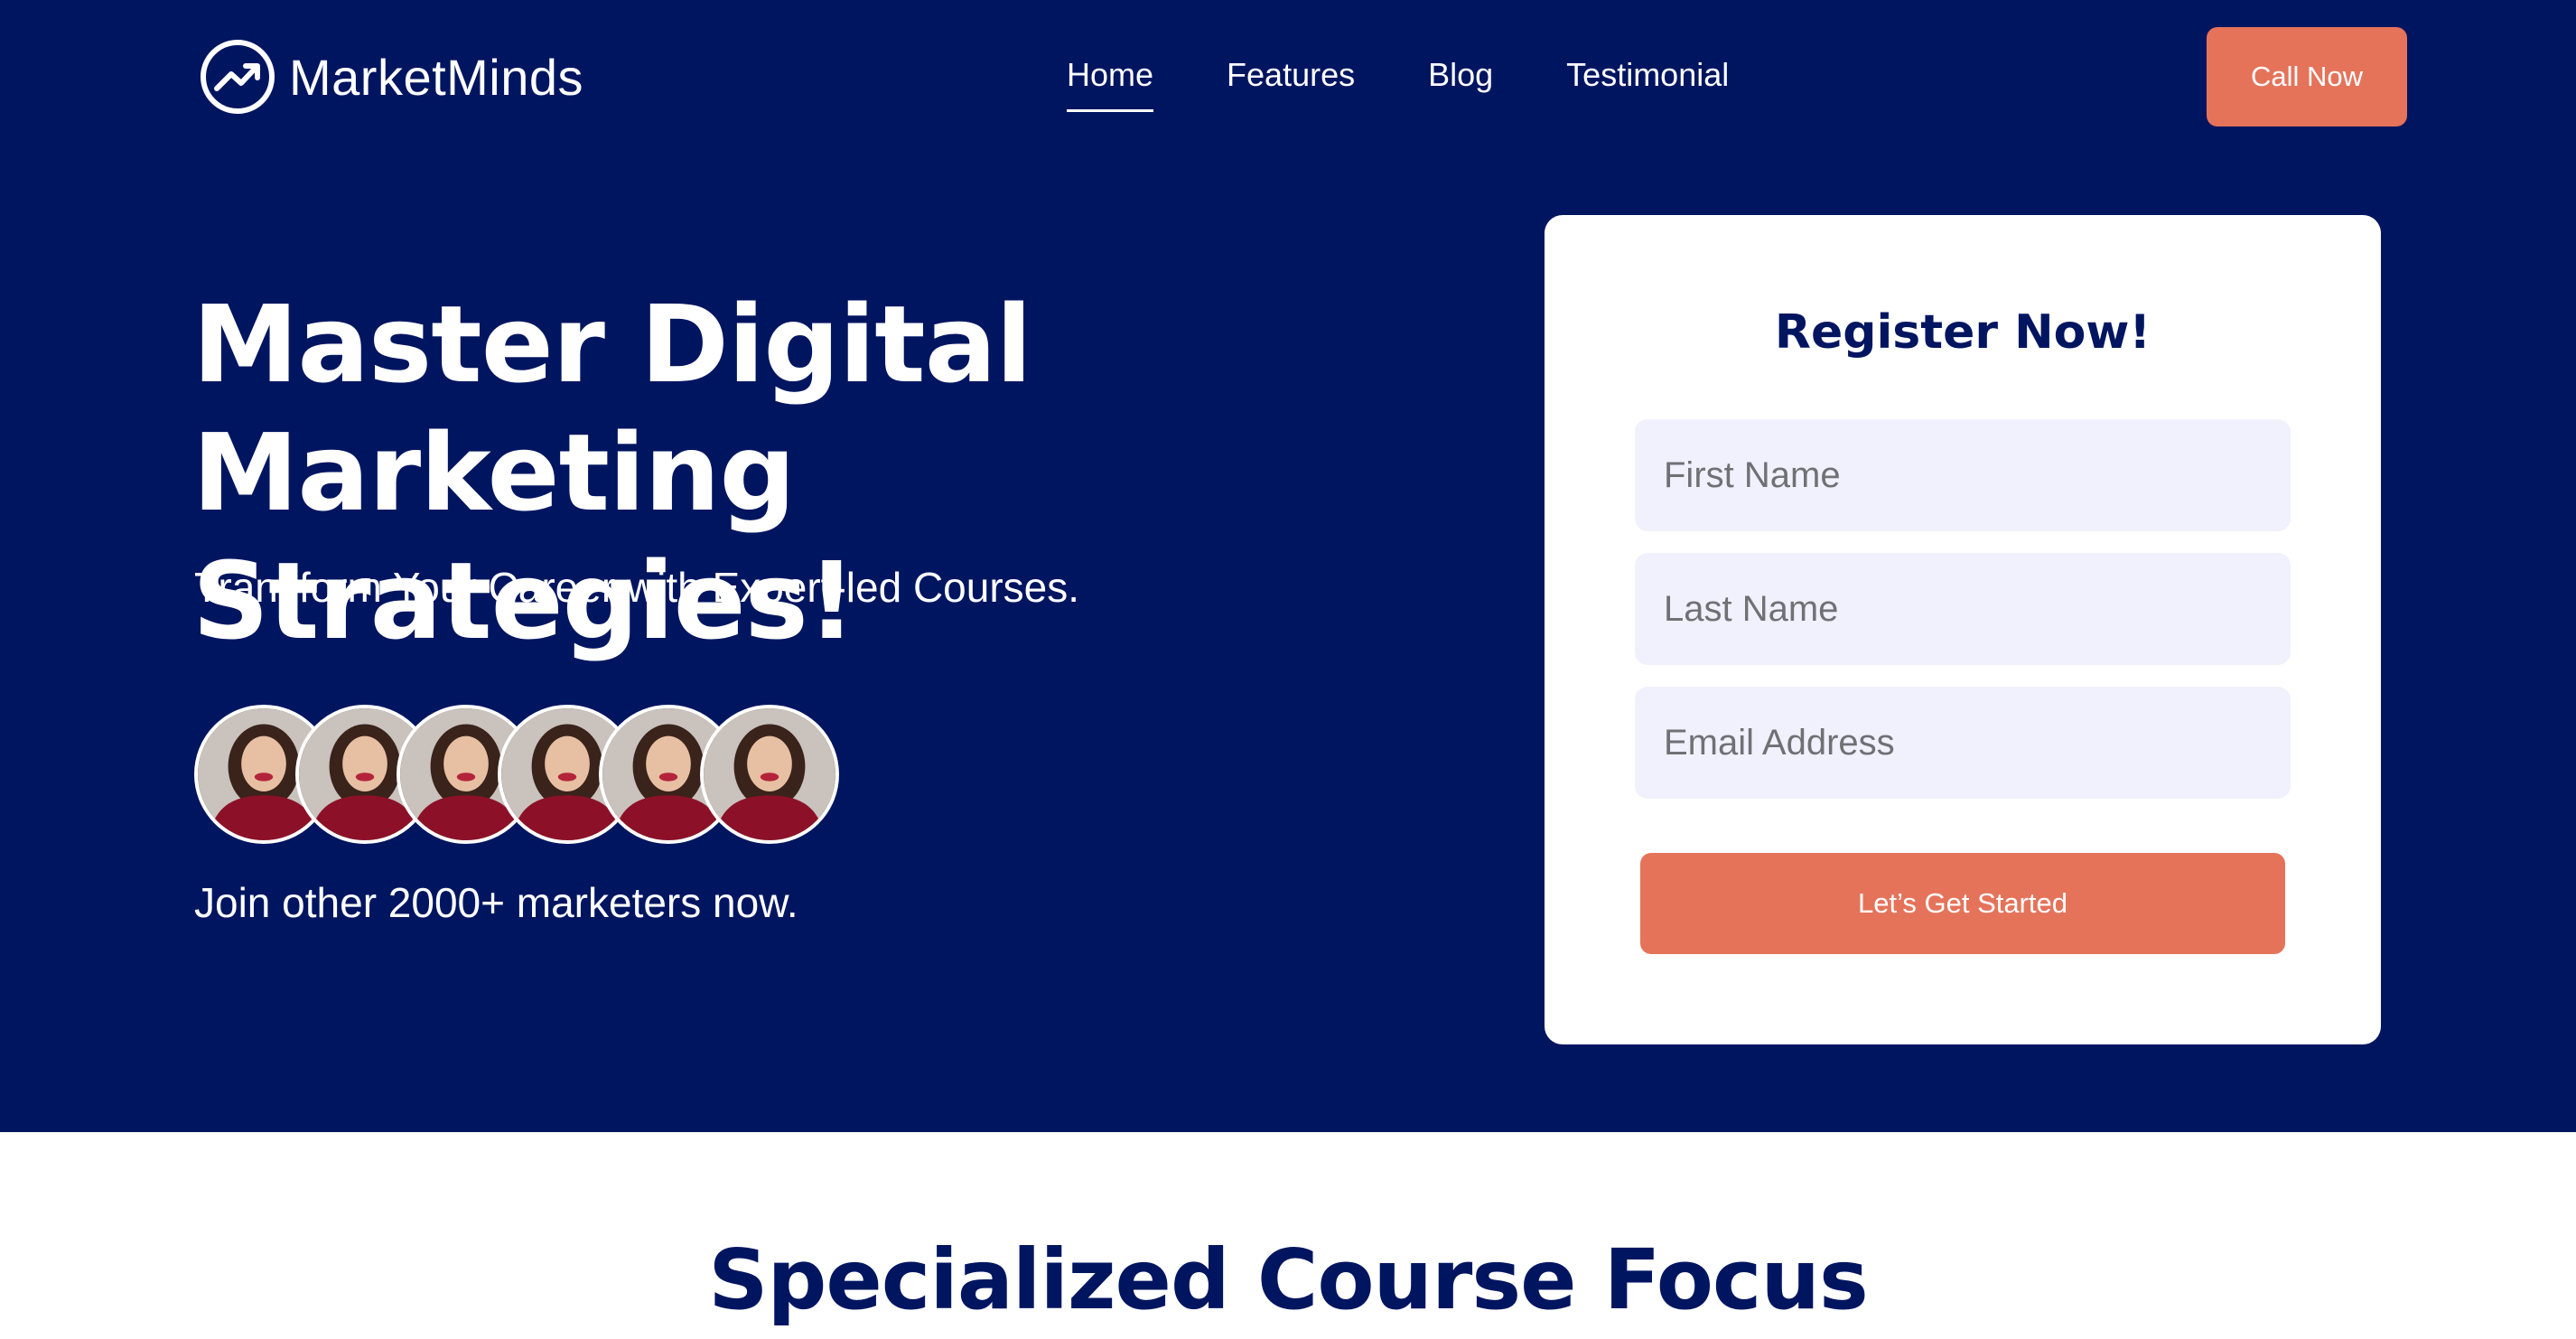 Image resolution: width=2576 pixels, height=1339 pixels. I want to click on register-title: Register Now!, so click(1963, 332).